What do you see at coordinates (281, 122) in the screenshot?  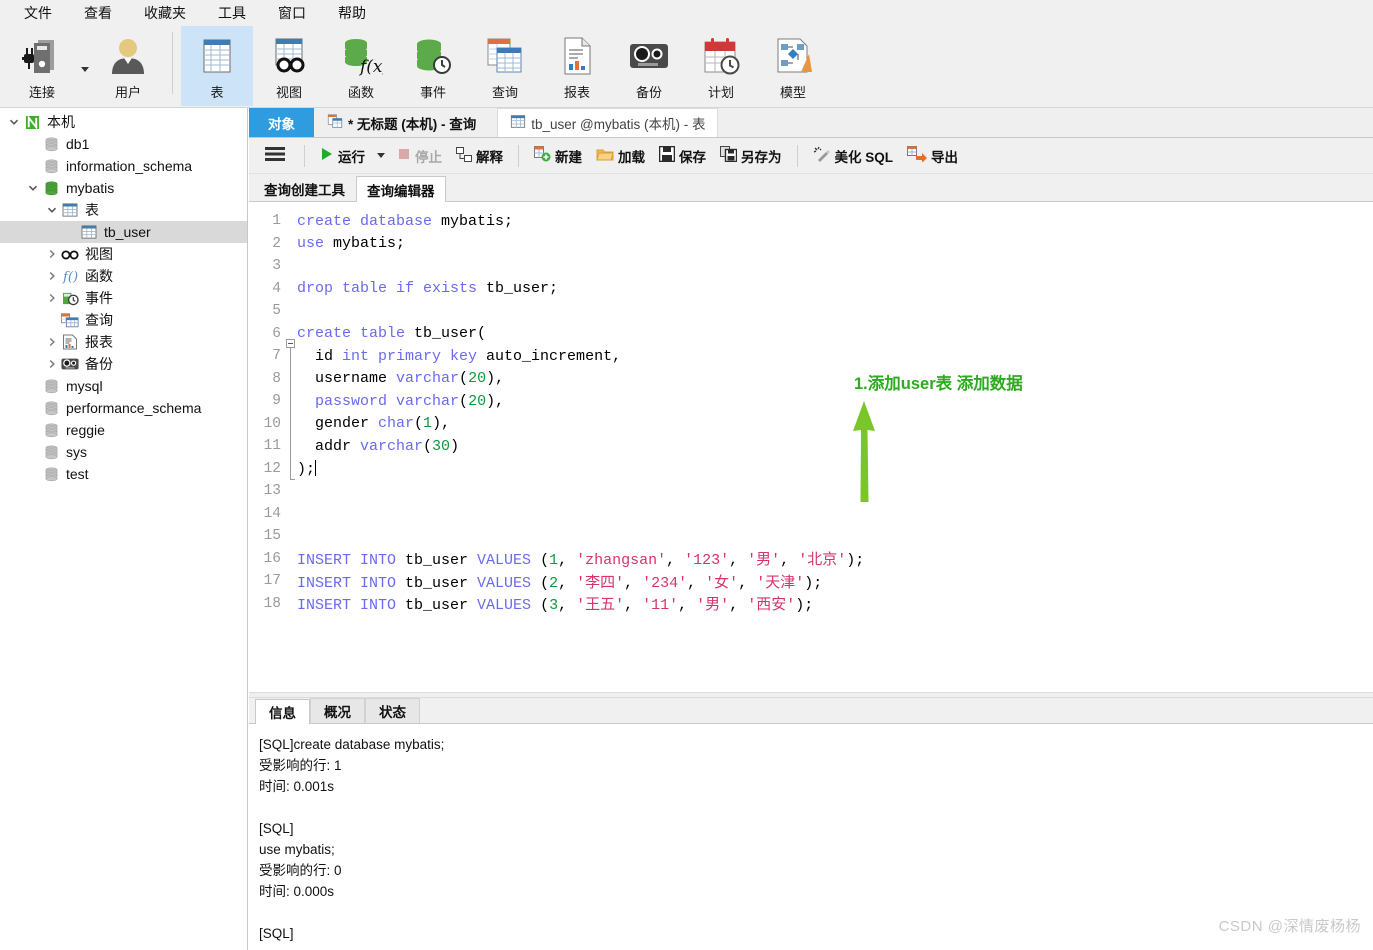 I see `tab-objects: 对象` at bounding box center [281, 122].